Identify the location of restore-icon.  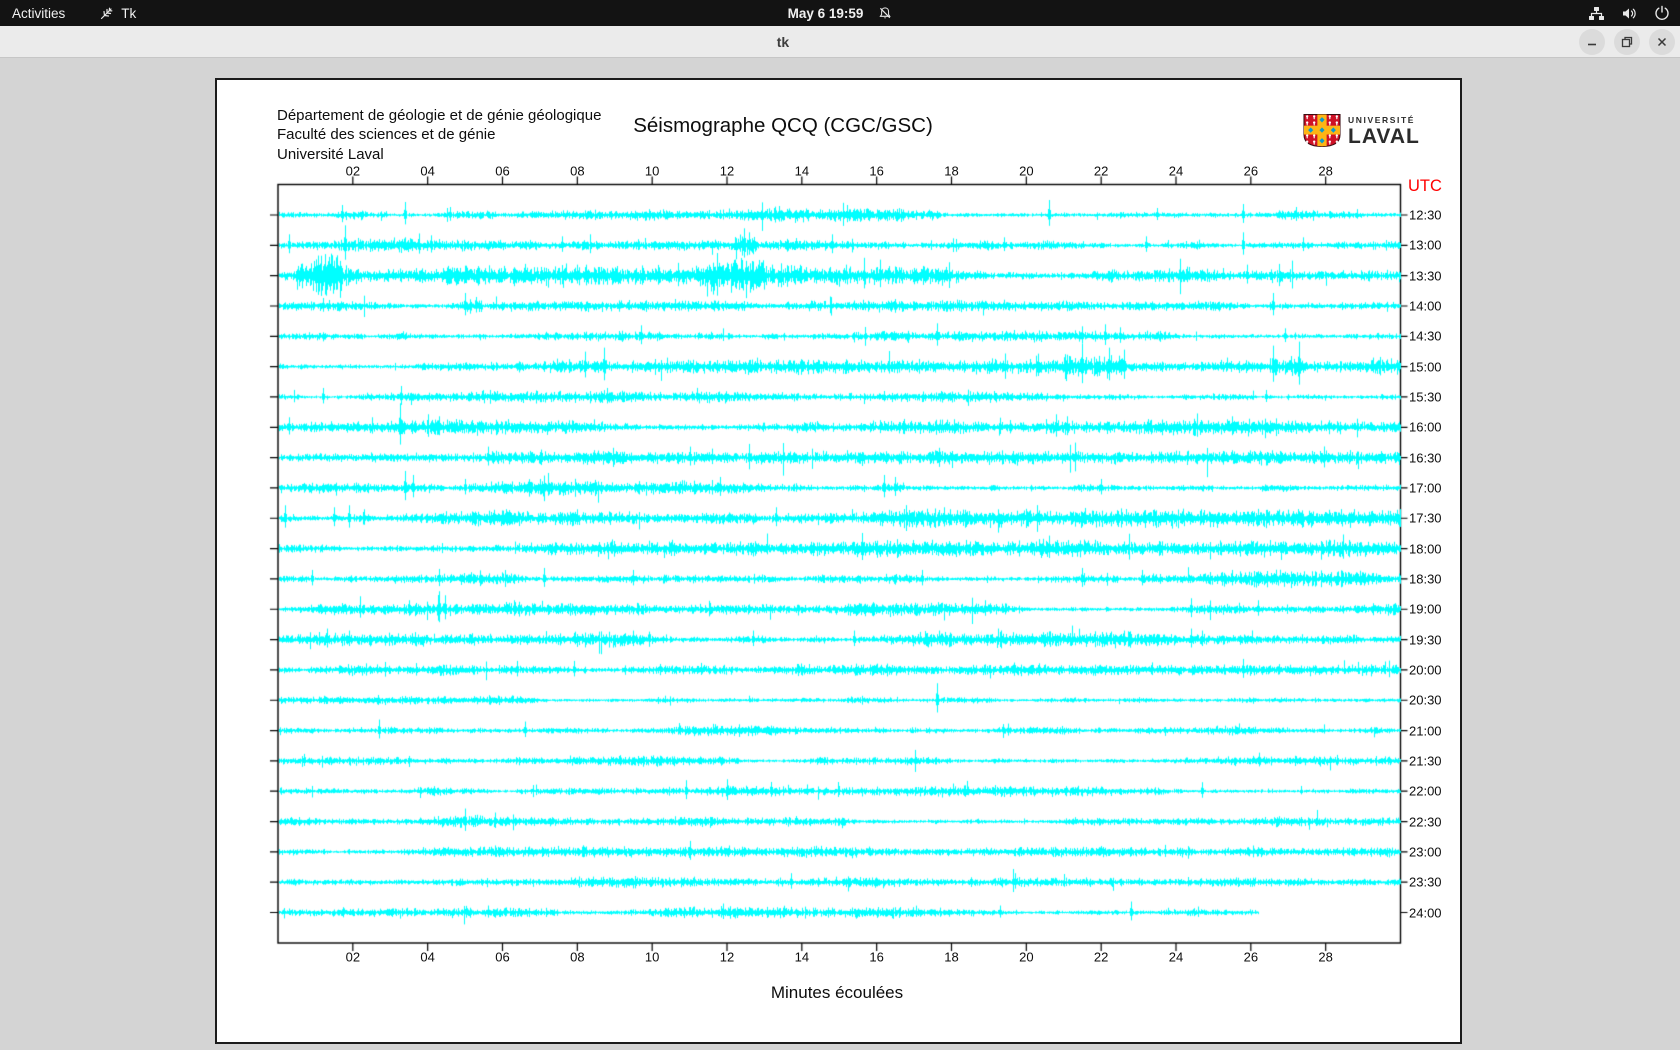
(1627, 42).